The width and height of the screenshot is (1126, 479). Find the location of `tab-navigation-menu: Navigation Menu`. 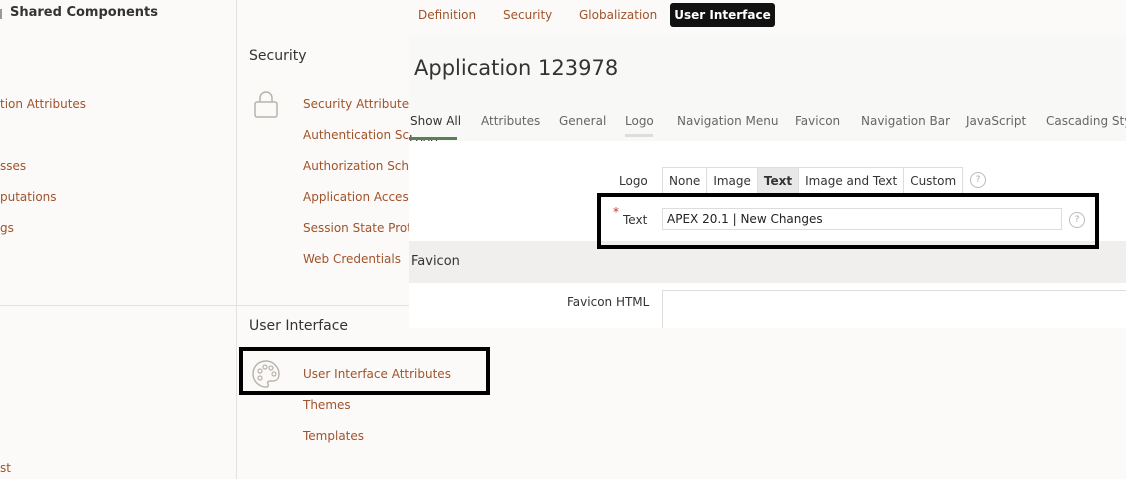

tab-navigation-menu: Navigation Menu is located at coordinates (727, 121).